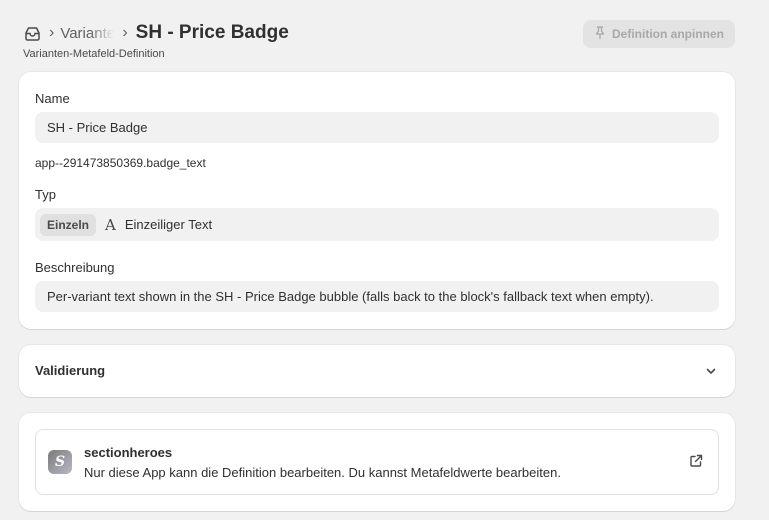  I want to click on app-name: sectionheroes, so click(128, 452).